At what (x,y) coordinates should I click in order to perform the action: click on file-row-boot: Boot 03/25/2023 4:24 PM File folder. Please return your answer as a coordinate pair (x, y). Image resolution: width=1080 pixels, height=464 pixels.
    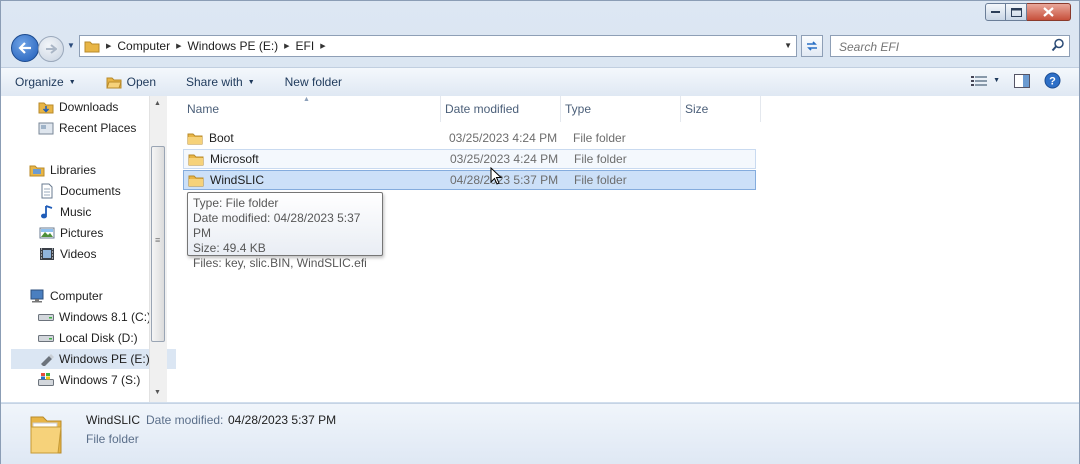
    Looking at the image, I should click on (469, 138).